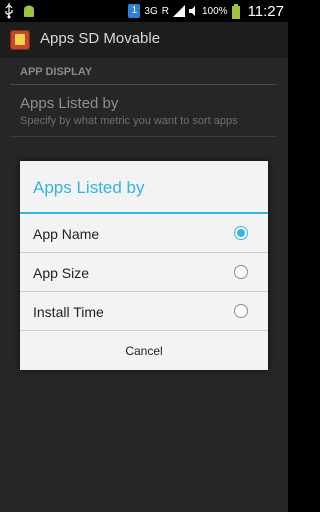 The image size is (320, 512). Describe the element at coordinates (178, 11) in the screenshot. I see `signal-icon` at that location.